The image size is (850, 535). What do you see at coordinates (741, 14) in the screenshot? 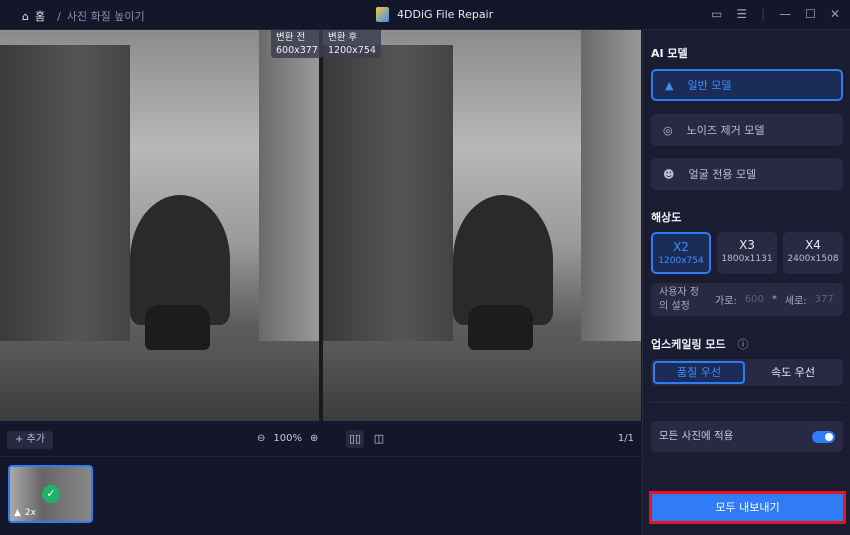
I see `menu-icon: ☰` at bounding box center [741, 14].